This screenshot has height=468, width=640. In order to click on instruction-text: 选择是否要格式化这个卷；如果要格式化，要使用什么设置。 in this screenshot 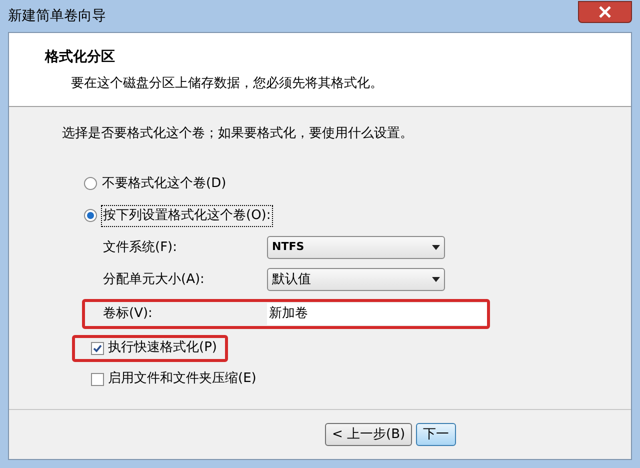, I will do `click(238, 134)`.